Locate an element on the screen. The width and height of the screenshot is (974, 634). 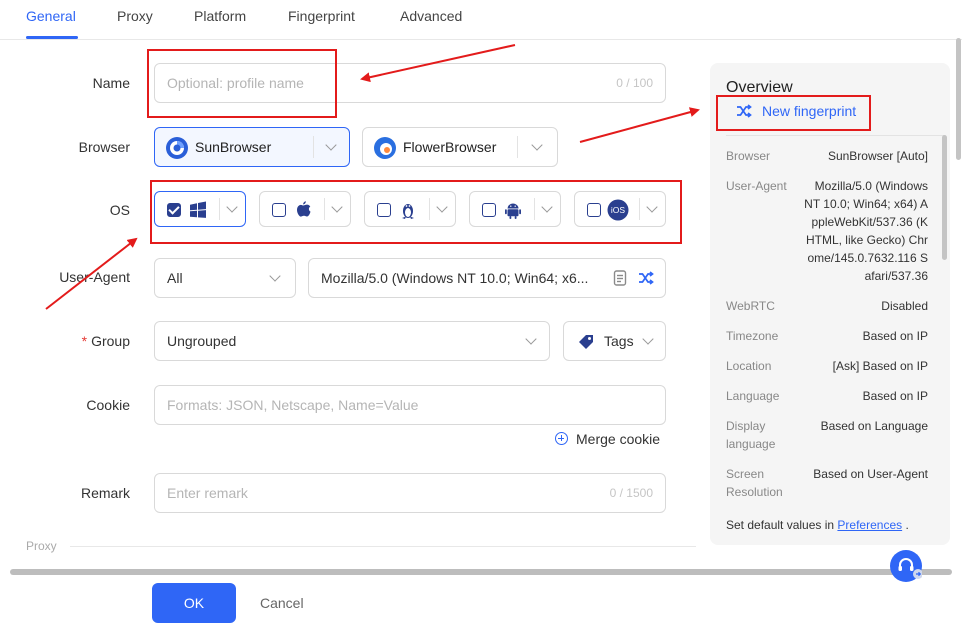
os-label: OS is located at coordinates (119, 210).